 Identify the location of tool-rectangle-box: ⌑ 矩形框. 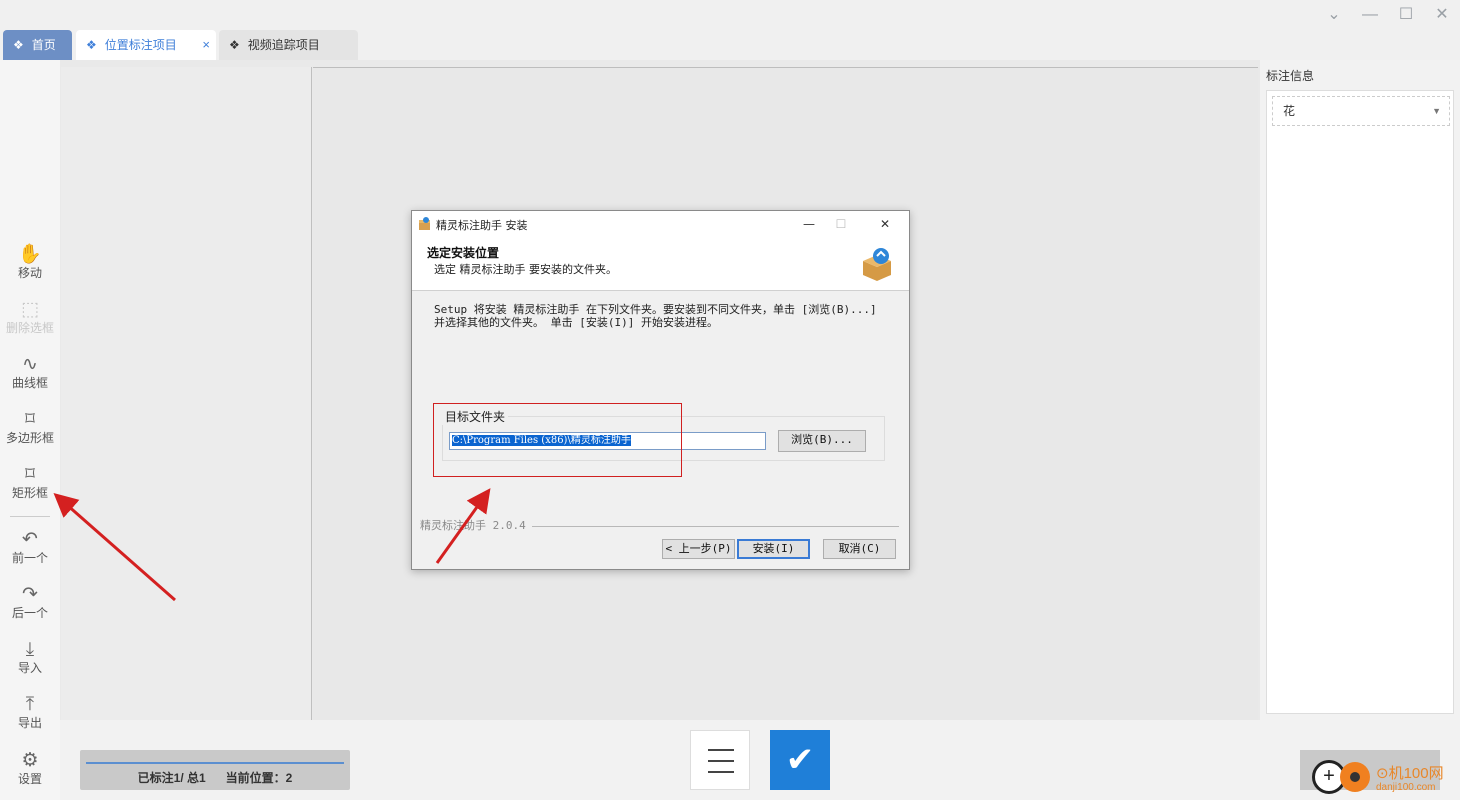
(30, 482).